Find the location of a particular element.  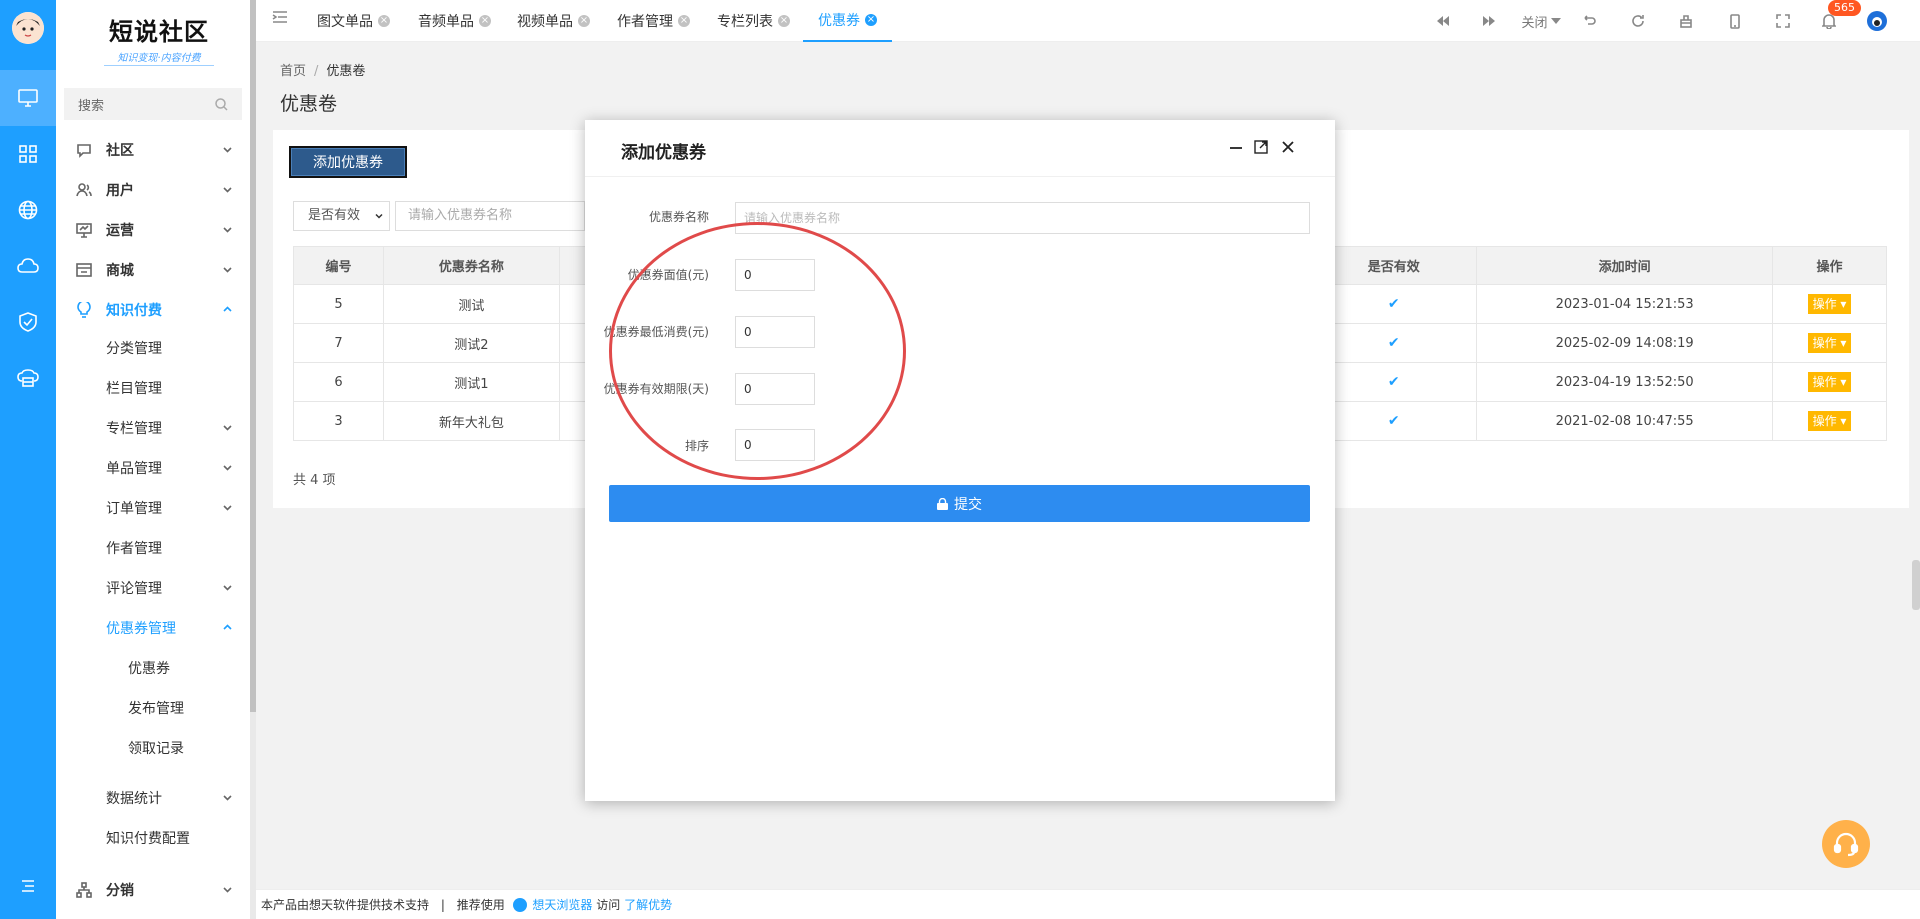

sidebar-item-community: 社区 is located at coordinates (153, 150).